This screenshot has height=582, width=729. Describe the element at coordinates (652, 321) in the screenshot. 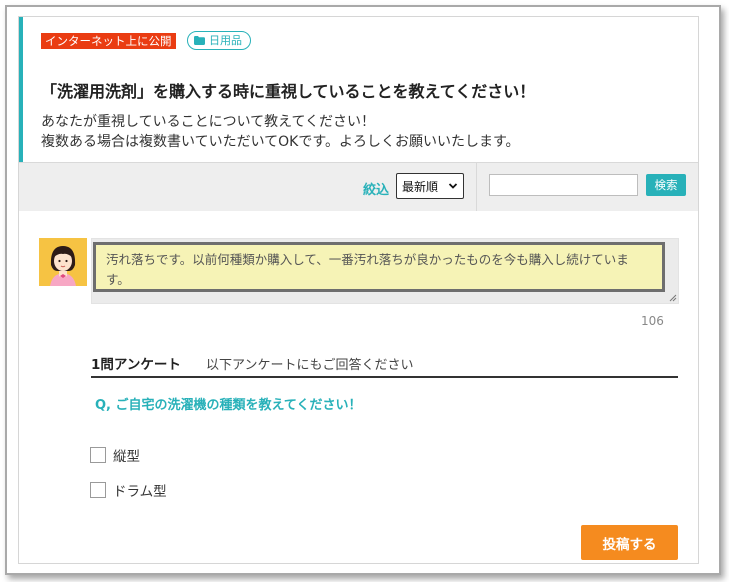

I see `char-count: 106` at that location.